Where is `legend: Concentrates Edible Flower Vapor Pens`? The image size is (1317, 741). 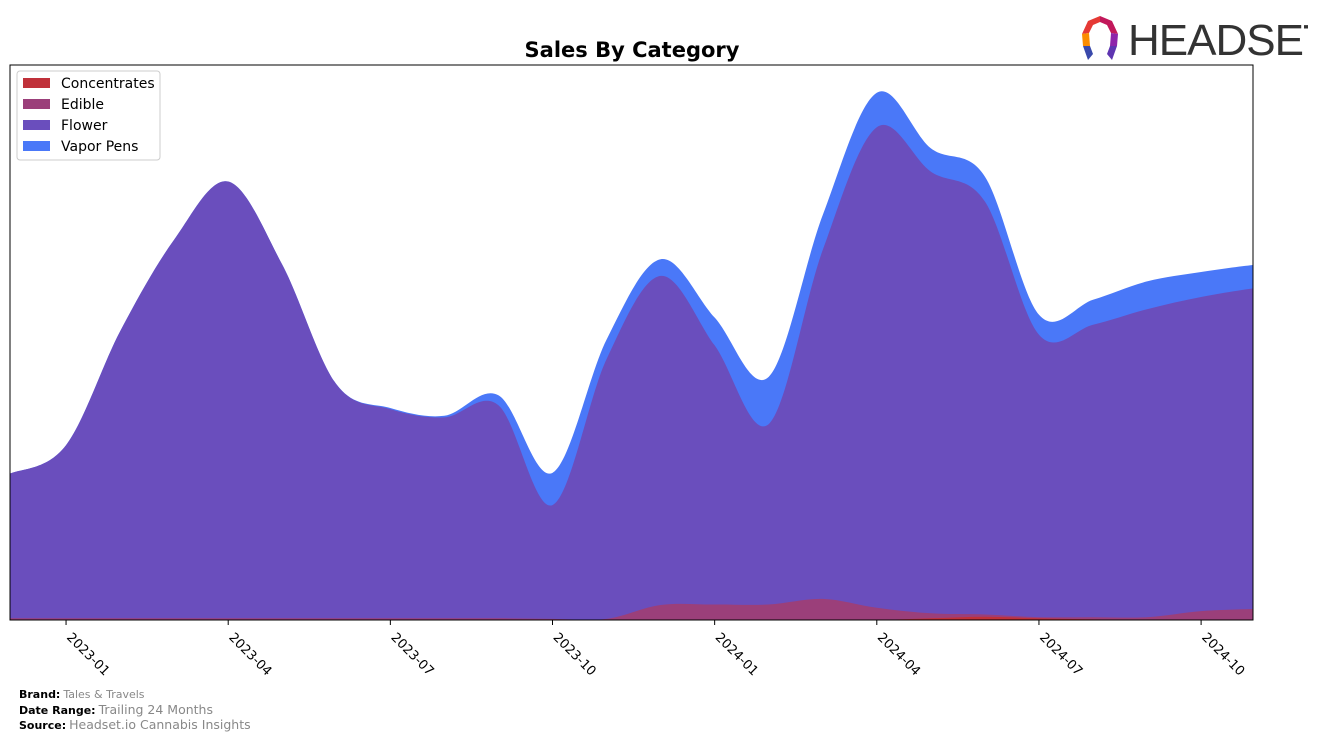
legend: Concentrates Edible Flower Vapor Pens is located at coordinates (88, 115).